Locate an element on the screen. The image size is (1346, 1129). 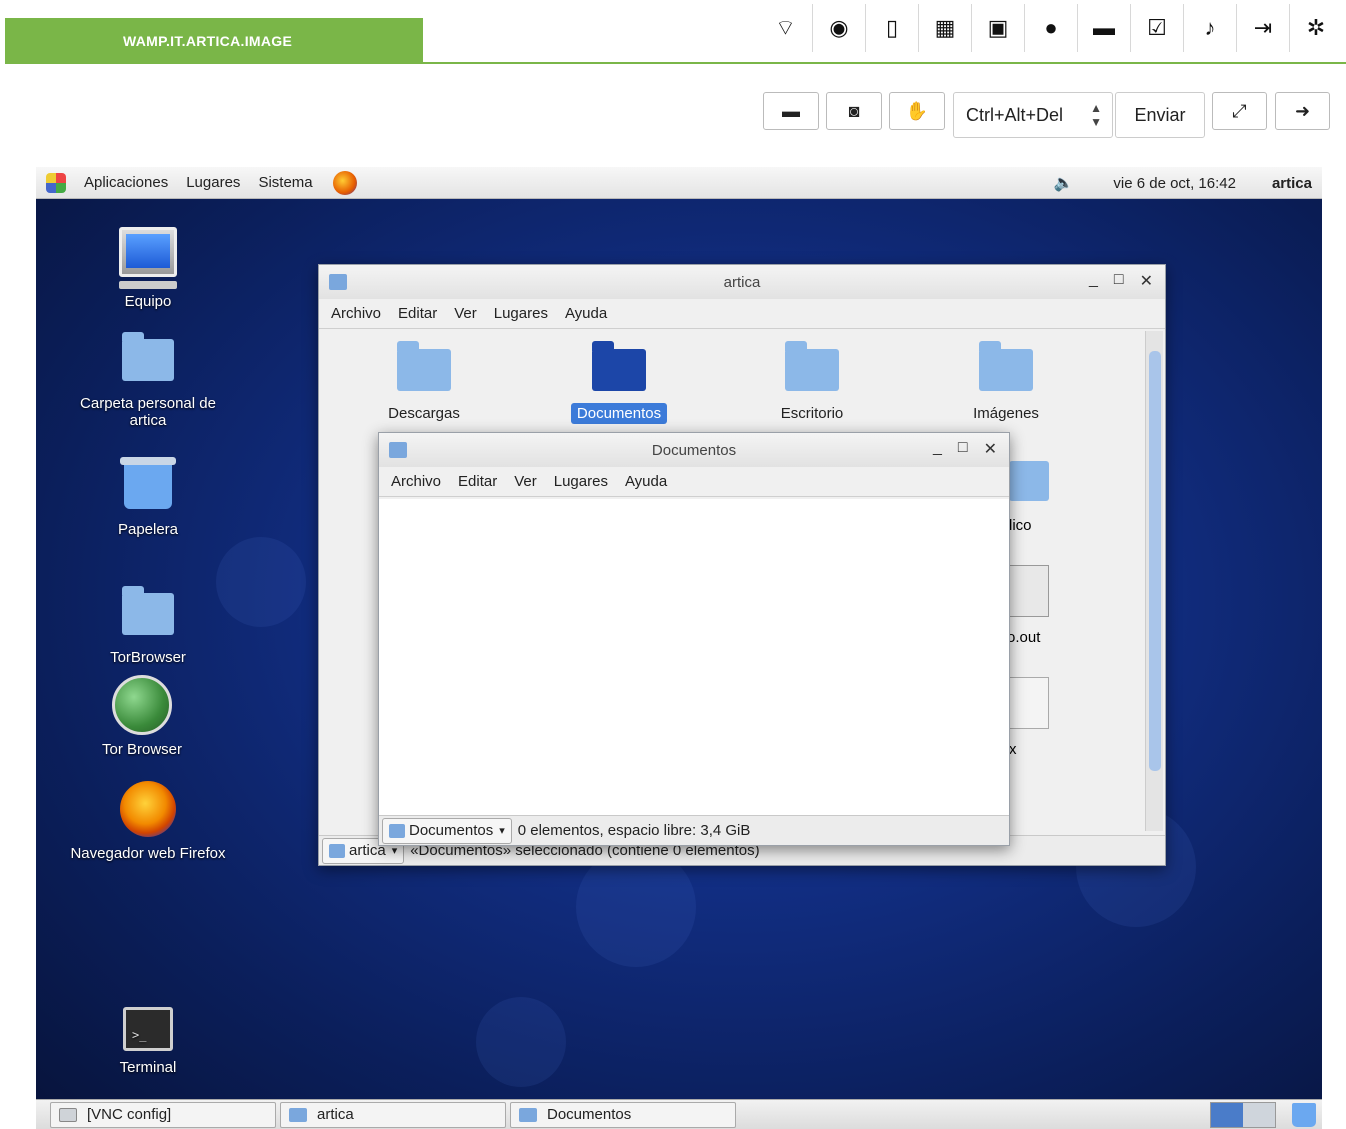
panel-user: artica is located at coordinates (1292, 183).